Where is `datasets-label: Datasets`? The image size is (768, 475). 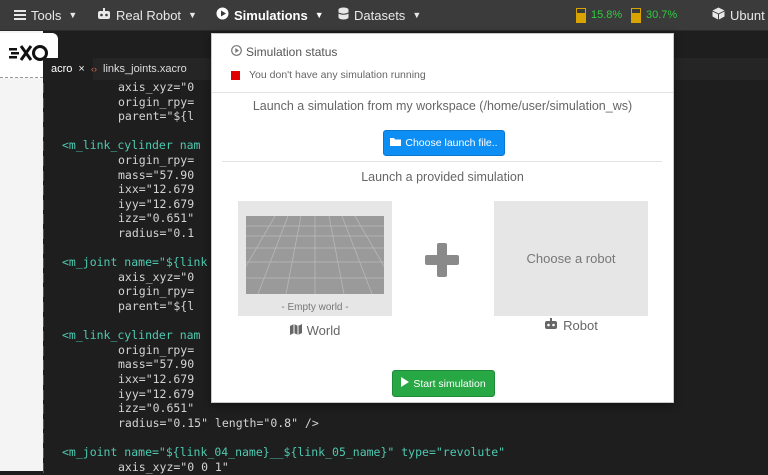 datasets-label: Datasets is located at coordinates (380, 15).